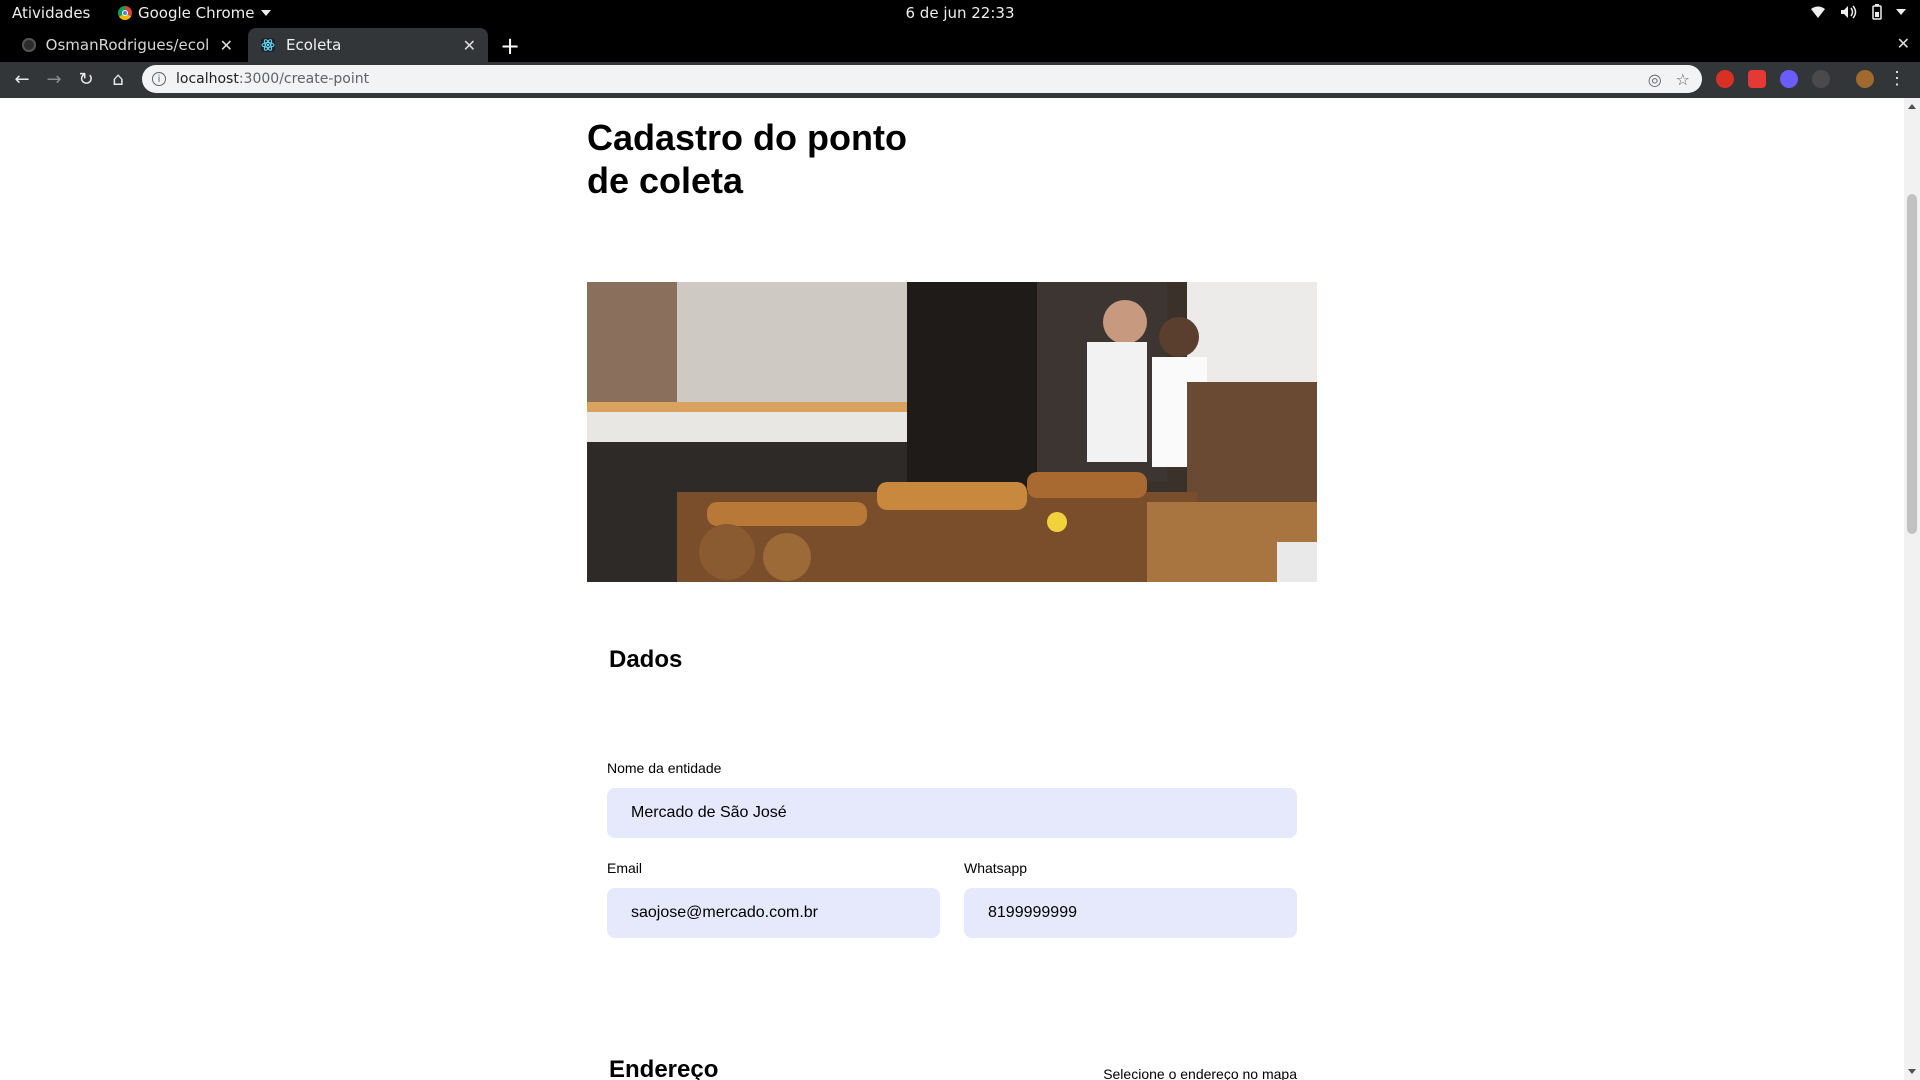  I want to click on system-top-bar: Atividades Google Chrome 6 de jun 22:33, so click(960, 14).